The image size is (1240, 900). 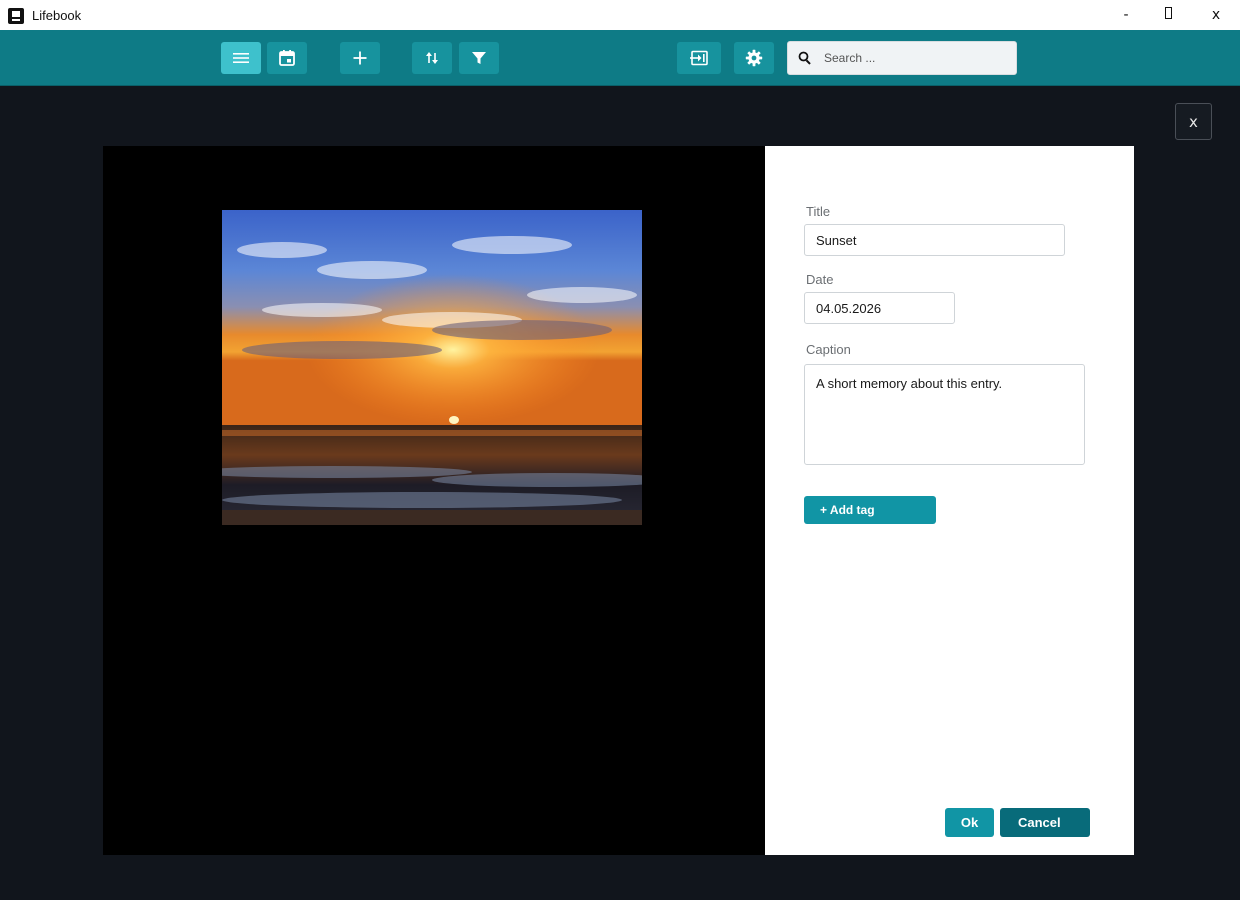 I want to click on date-label: Date, so click(x=820, y=279).